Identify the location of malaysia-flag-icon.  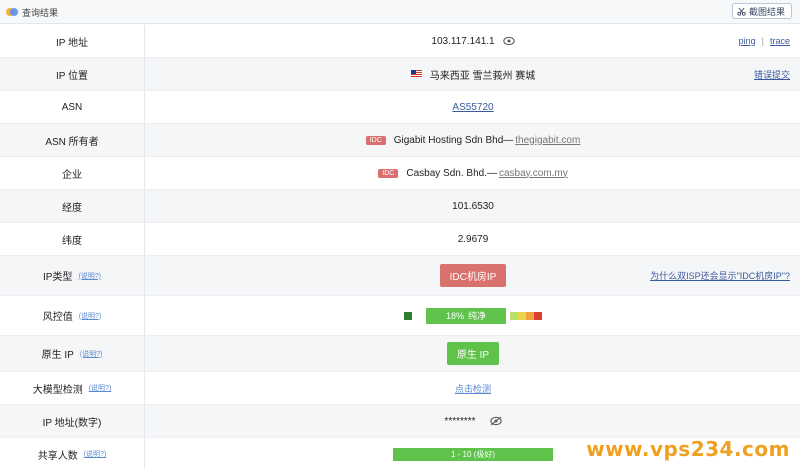
(416, 74).